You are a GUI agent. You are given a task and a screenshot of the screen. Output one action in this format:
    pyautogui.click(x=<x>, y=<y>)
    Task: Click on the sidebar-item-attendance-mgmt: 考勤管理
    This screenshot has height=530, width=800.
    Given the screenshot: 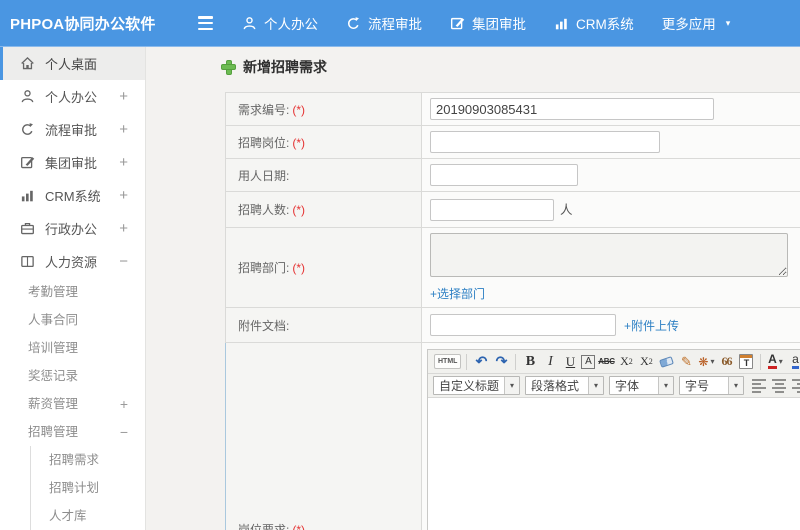 What is the action you would take?
    pyautogui.click(x=72, y=292)
    